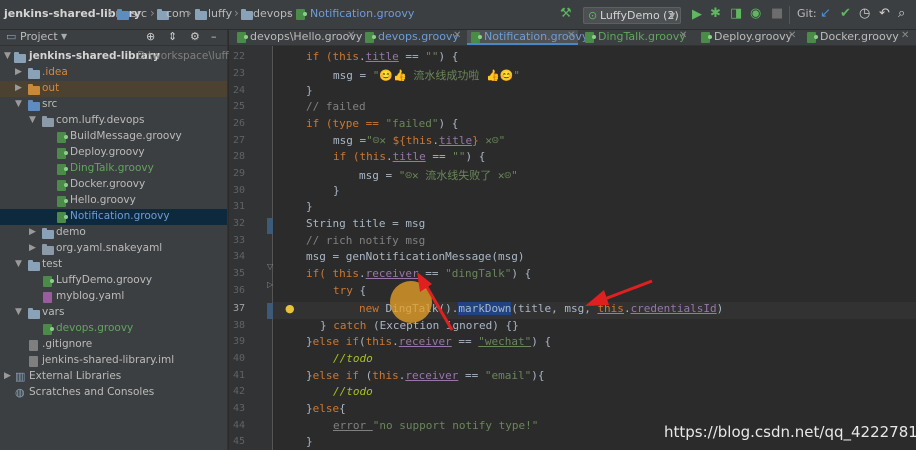 This screenshot has height=450, width=916. I want to click on annotation-arrows, so click(535, 301).